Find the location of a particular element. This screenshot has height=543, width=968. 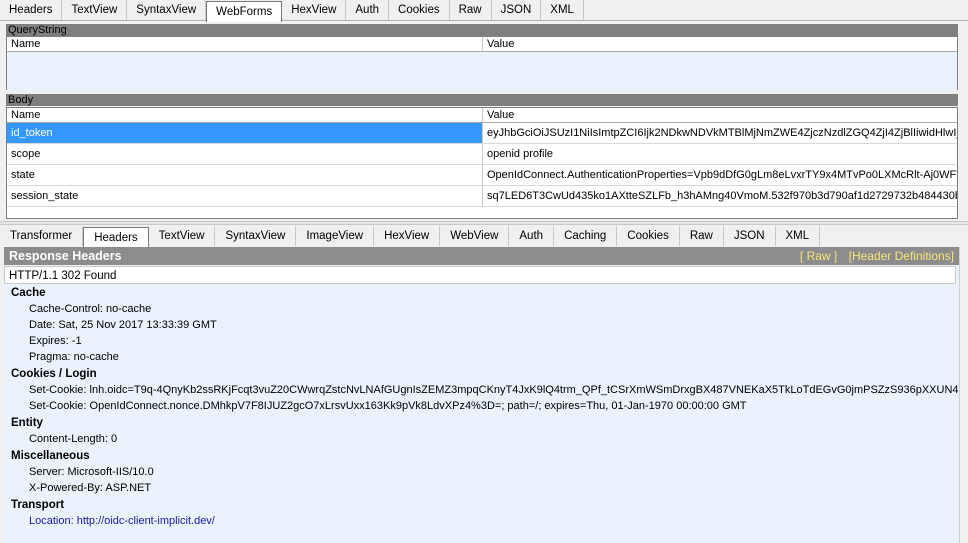

qs-value-header: Value is located at coordinates (720, 44).